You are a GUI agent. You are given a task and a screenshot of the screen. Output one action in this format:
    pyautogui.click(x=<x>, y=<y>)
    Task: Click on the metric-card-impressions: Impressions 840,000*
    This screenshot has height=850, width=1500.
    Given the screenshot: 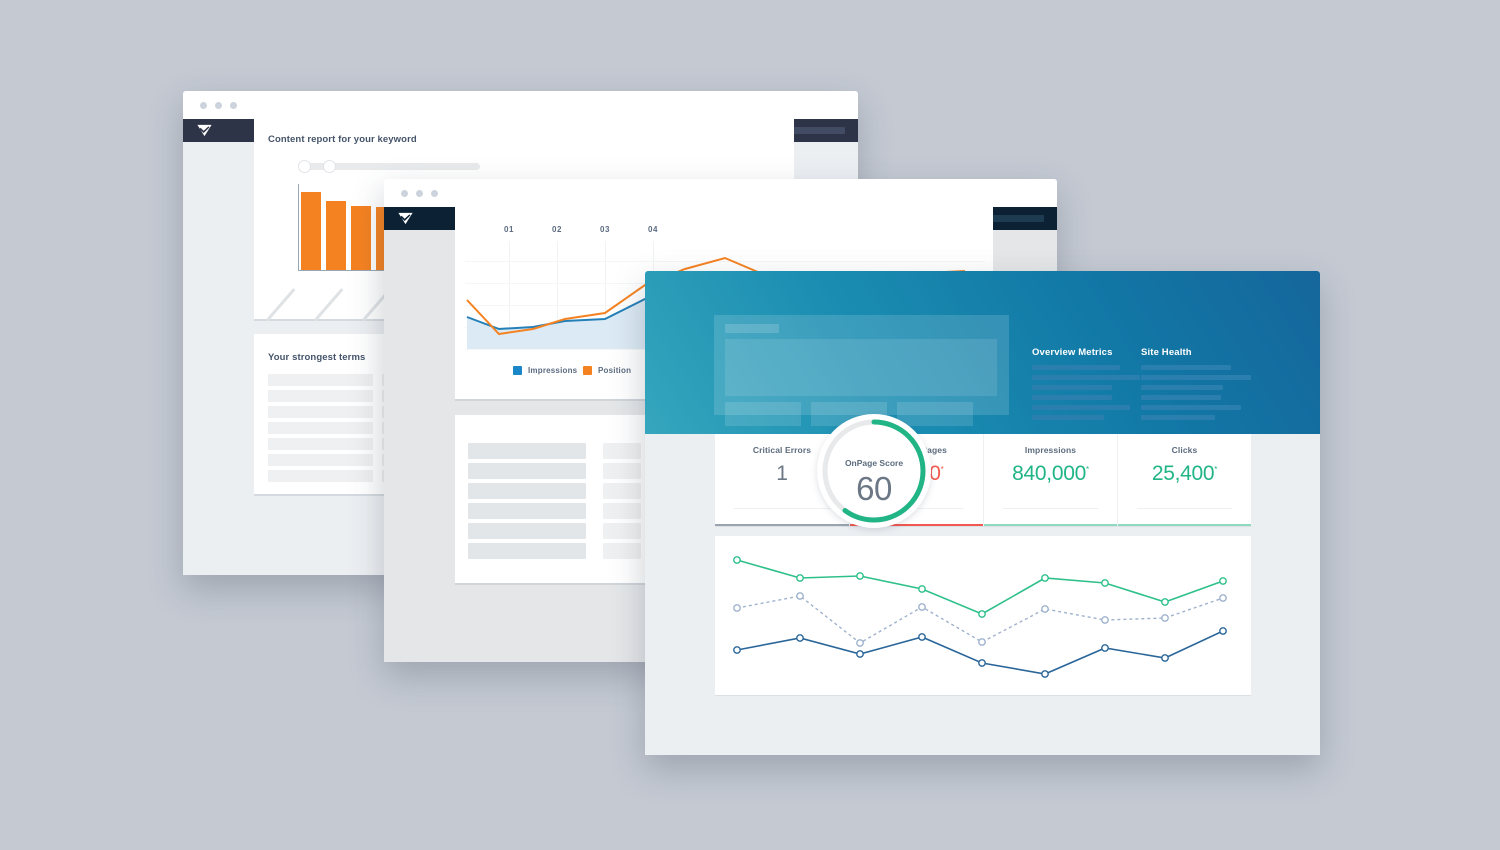 What is the action you would take?
    pyautogui.click(x=1050, y=480)
    